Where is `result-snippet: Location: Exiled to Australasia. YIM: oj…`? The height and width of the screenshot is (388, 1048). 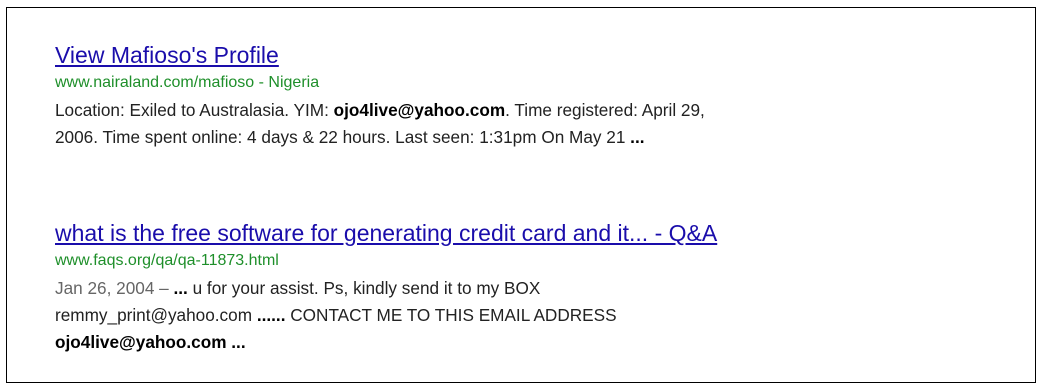 result-snippet: Location: Exiled to Australasia. YIM: oj… is located at coordinates (540, 124).